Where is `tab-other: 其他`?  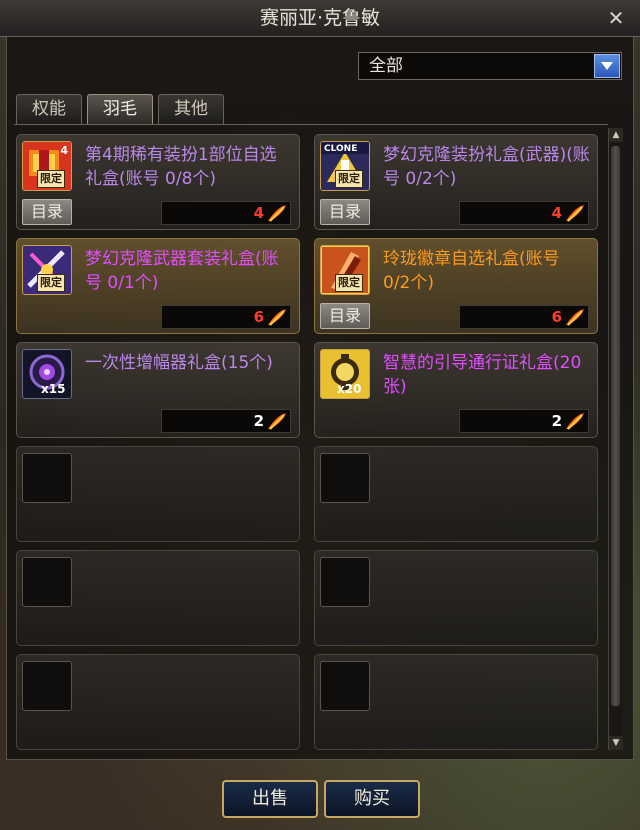 tab-other: 其他 is located at coordinates (191, 109).